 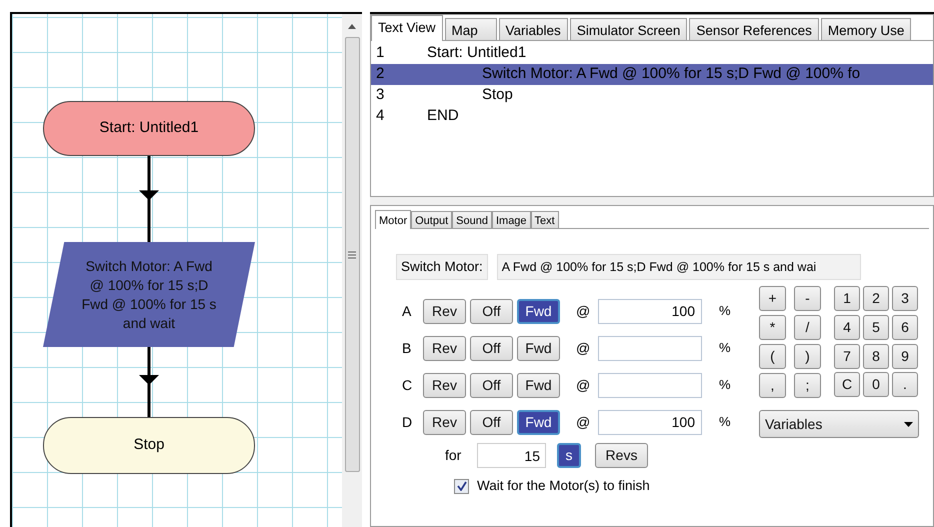 What do you see at coordinates (621, 455) in the screenshot?
I see `unit-button: Revs` at bounding box center [621, 455].